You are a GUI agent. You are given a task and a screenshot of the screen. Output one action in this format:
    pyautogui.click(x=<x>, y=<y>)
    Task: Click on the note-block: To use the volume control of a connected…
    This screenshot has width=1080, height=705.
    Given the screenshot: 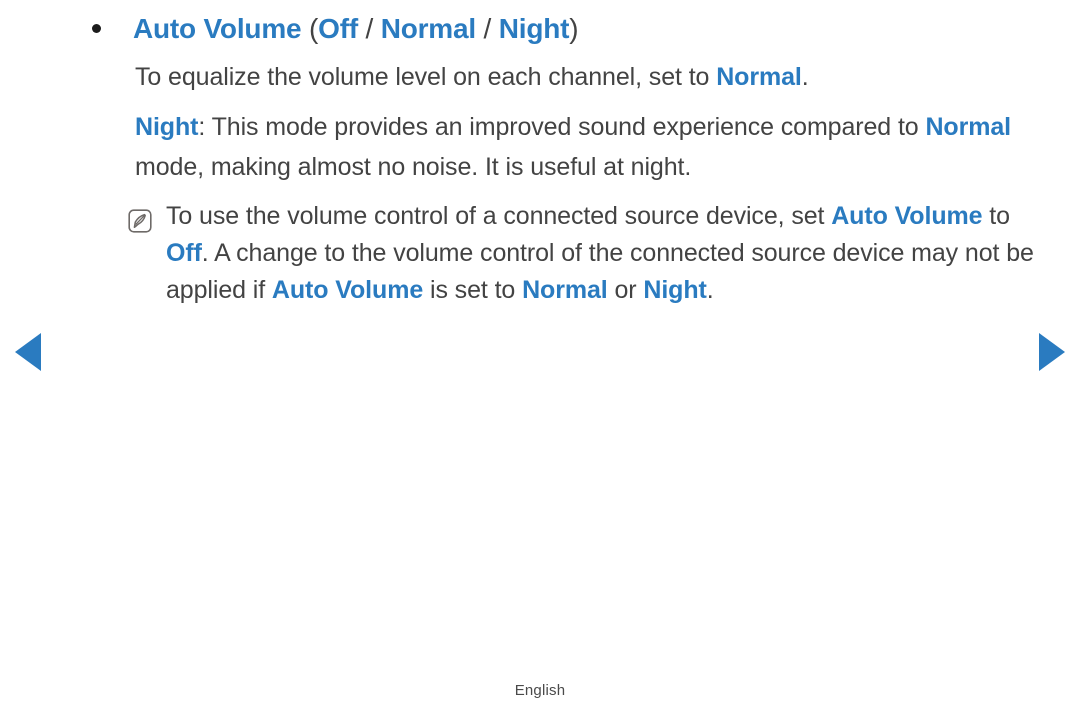 What is the action you would take?
    pyautogui.click(x=583, y=253)
    